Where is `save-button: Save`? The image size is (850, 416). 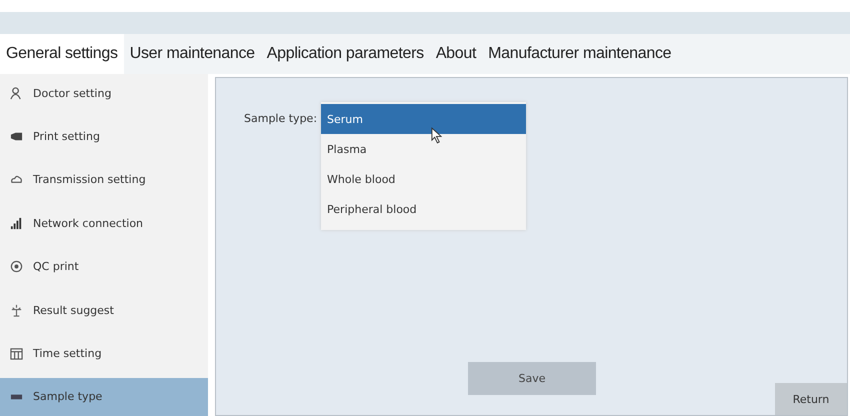 save-button: Save is located at coordinates (532, 378).